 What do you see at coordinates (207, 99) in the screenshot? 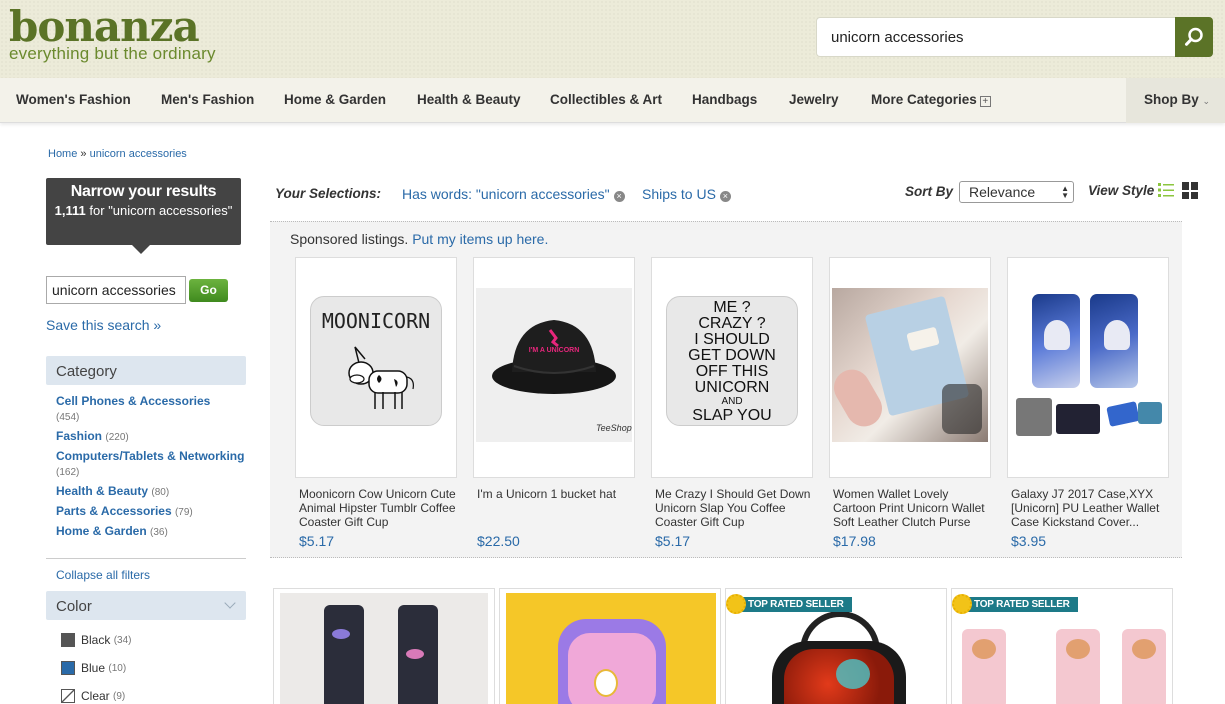
I see `nav-mens-fashion: Men's Fashion` at bounding box center [207, 99].